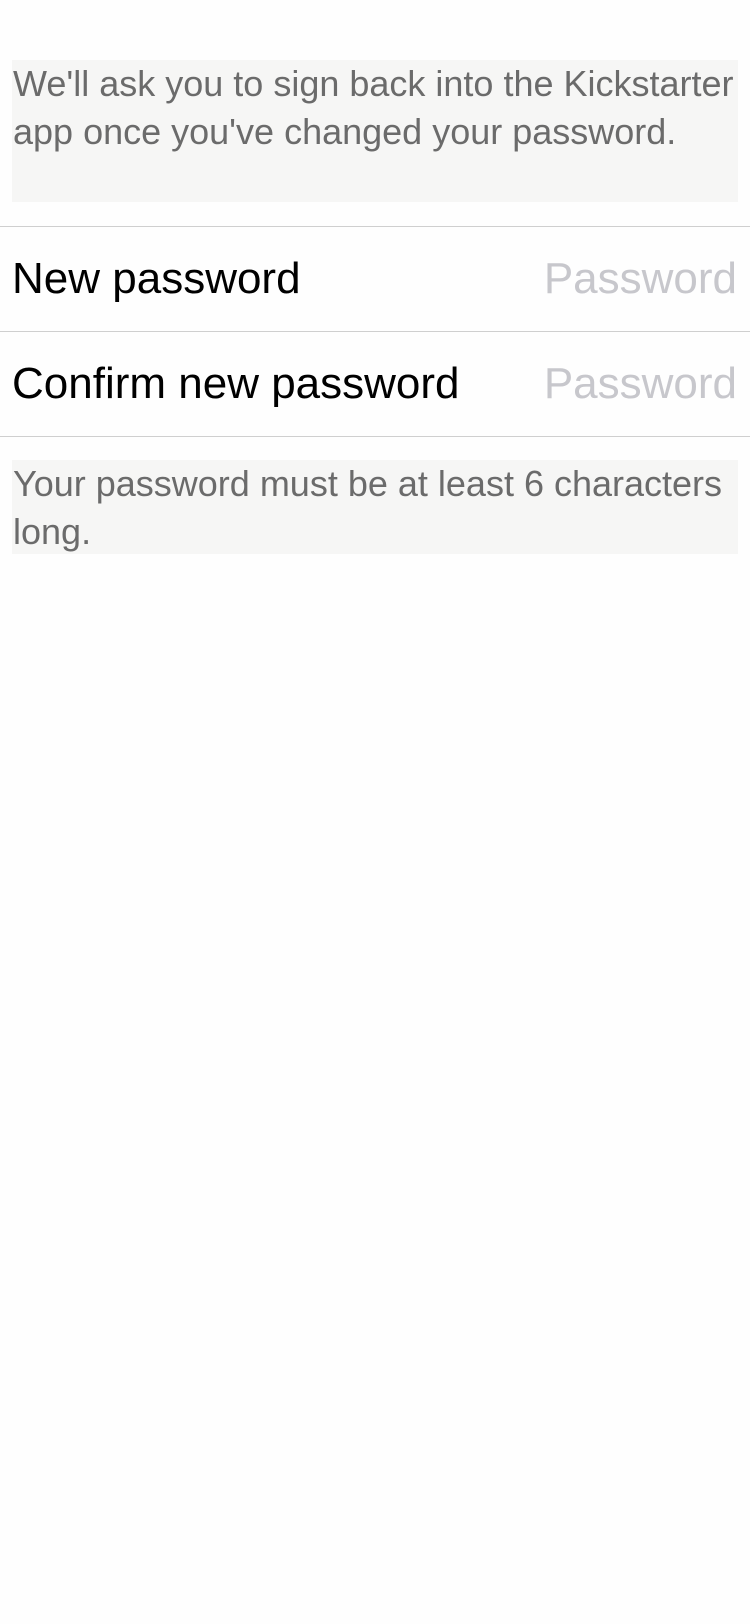 The width and height of the screenshot is (750, 1624). I want to click on divider, so click(375, 436).